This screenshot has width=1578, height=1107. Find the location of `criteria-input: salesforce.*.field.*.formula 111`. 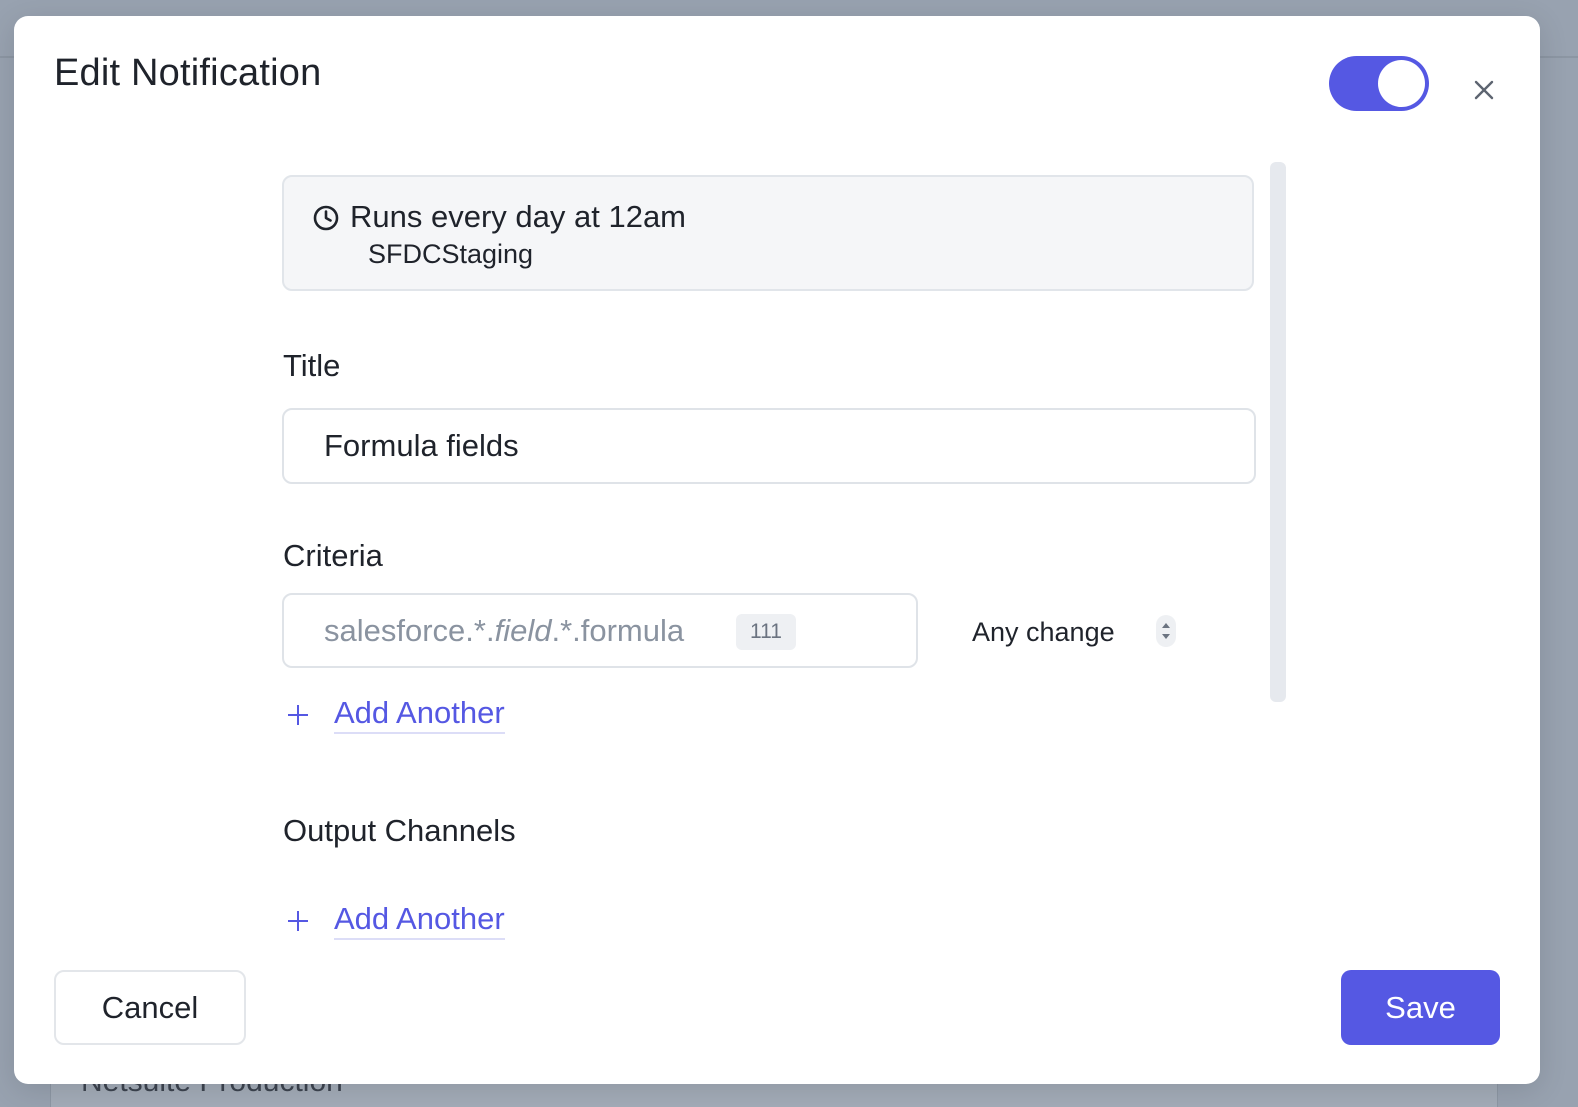

criteria-input: salesforce.*.field.*.formula 111 is located at coordinates (600, 630).